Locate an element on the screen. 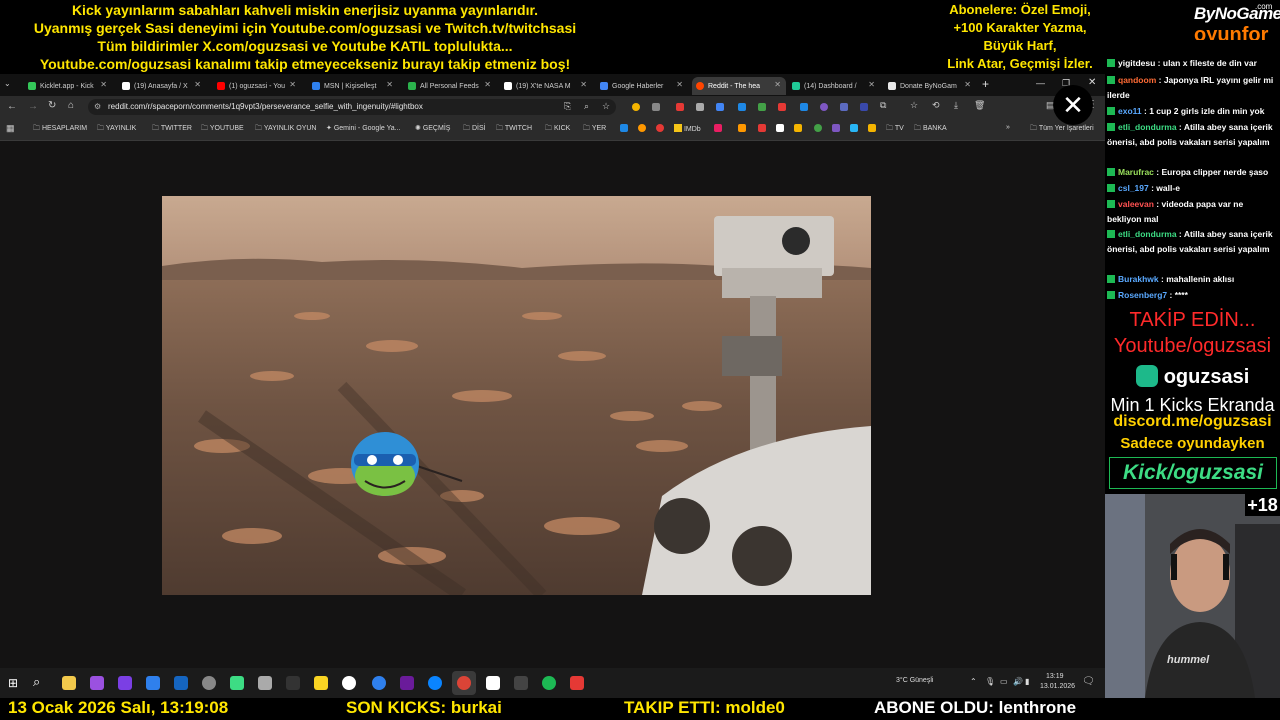  search-icon: ⌕ is located at coordinates (36, 682).